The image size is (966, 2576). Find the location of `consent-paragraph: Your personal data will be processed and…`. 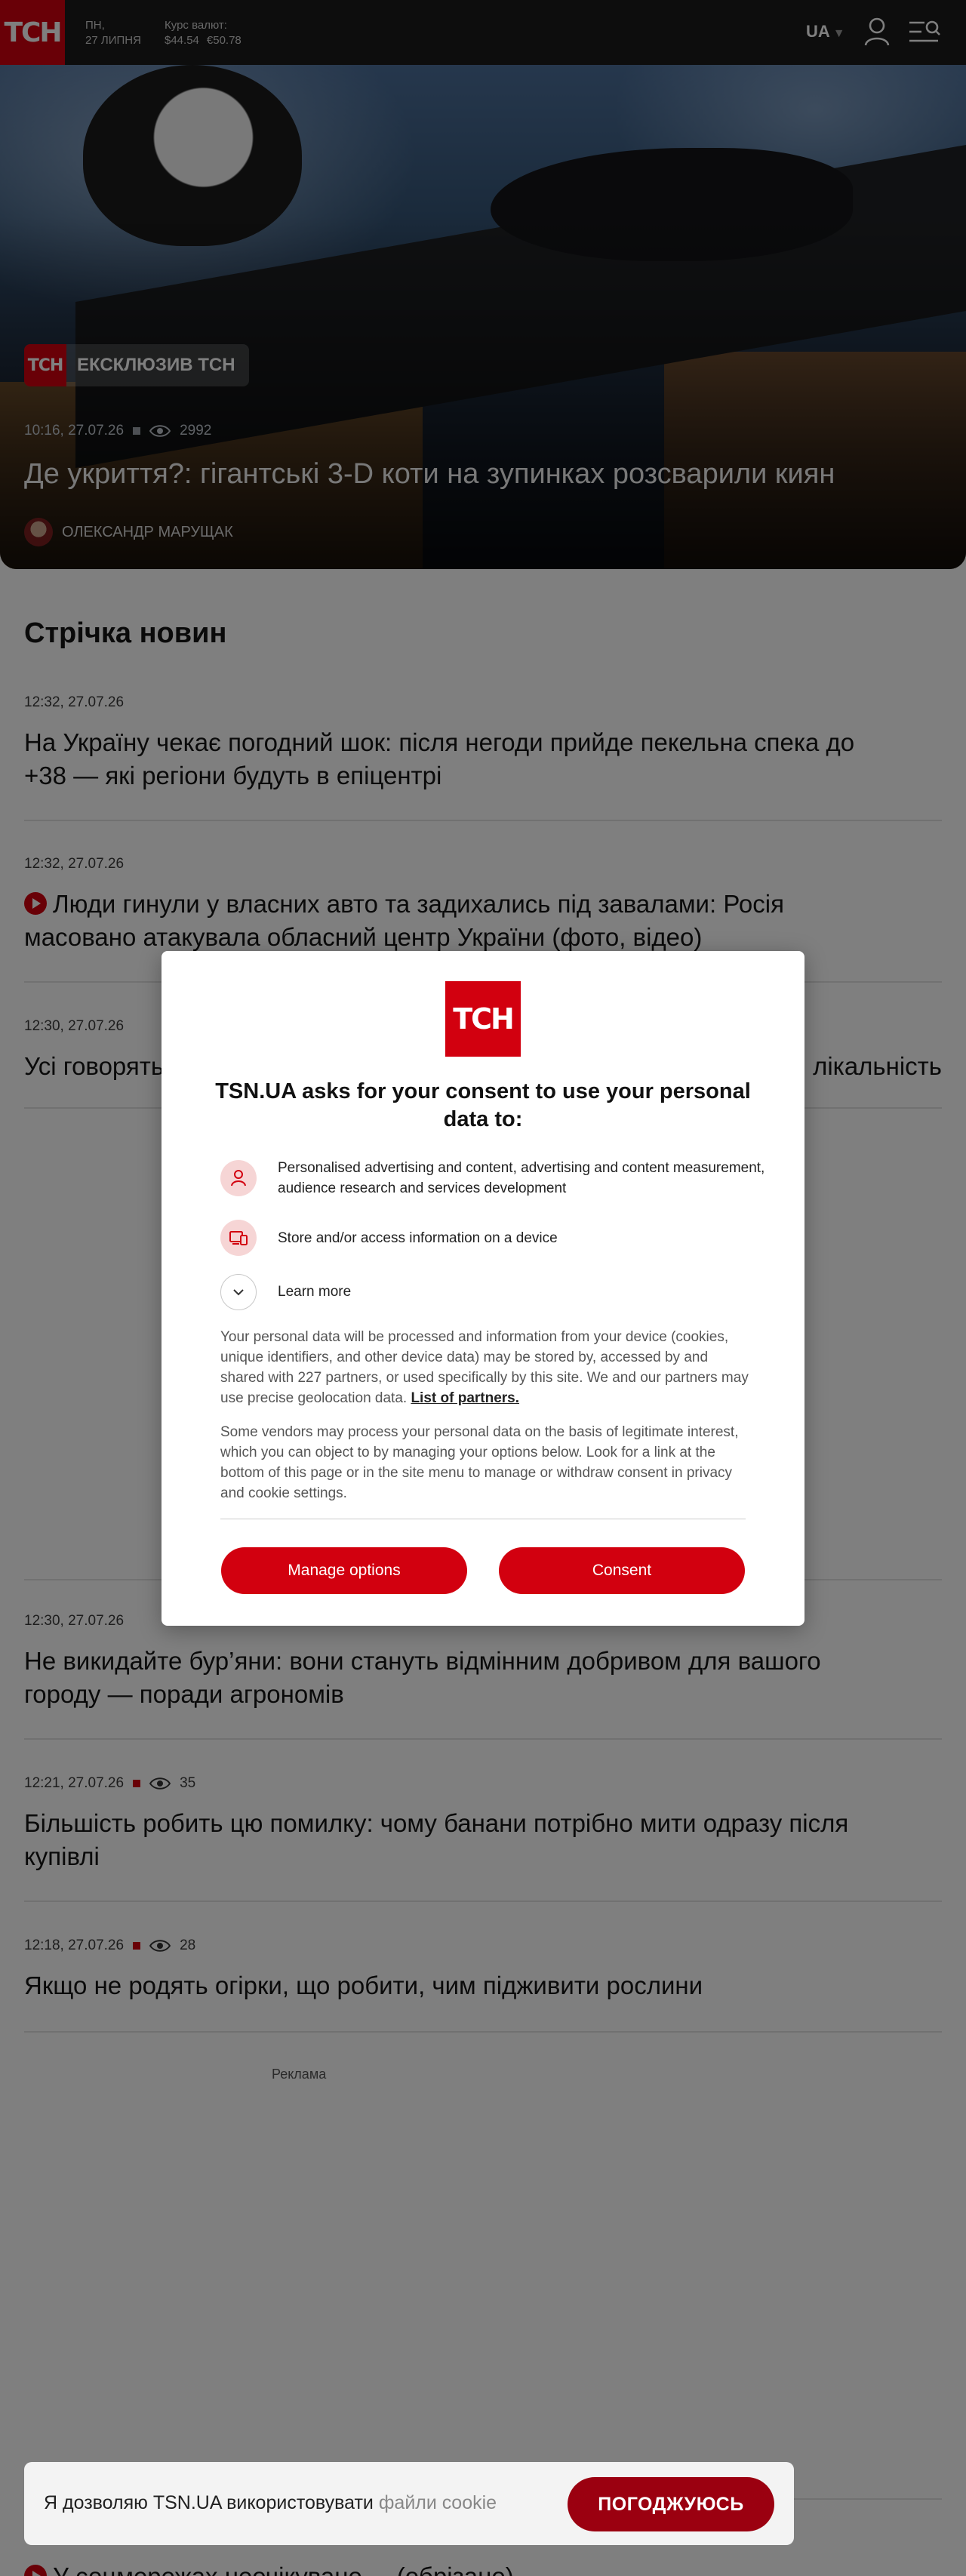

consent-paragraph: Your personal data will be processed and… is located at coordinates (484, 1367).